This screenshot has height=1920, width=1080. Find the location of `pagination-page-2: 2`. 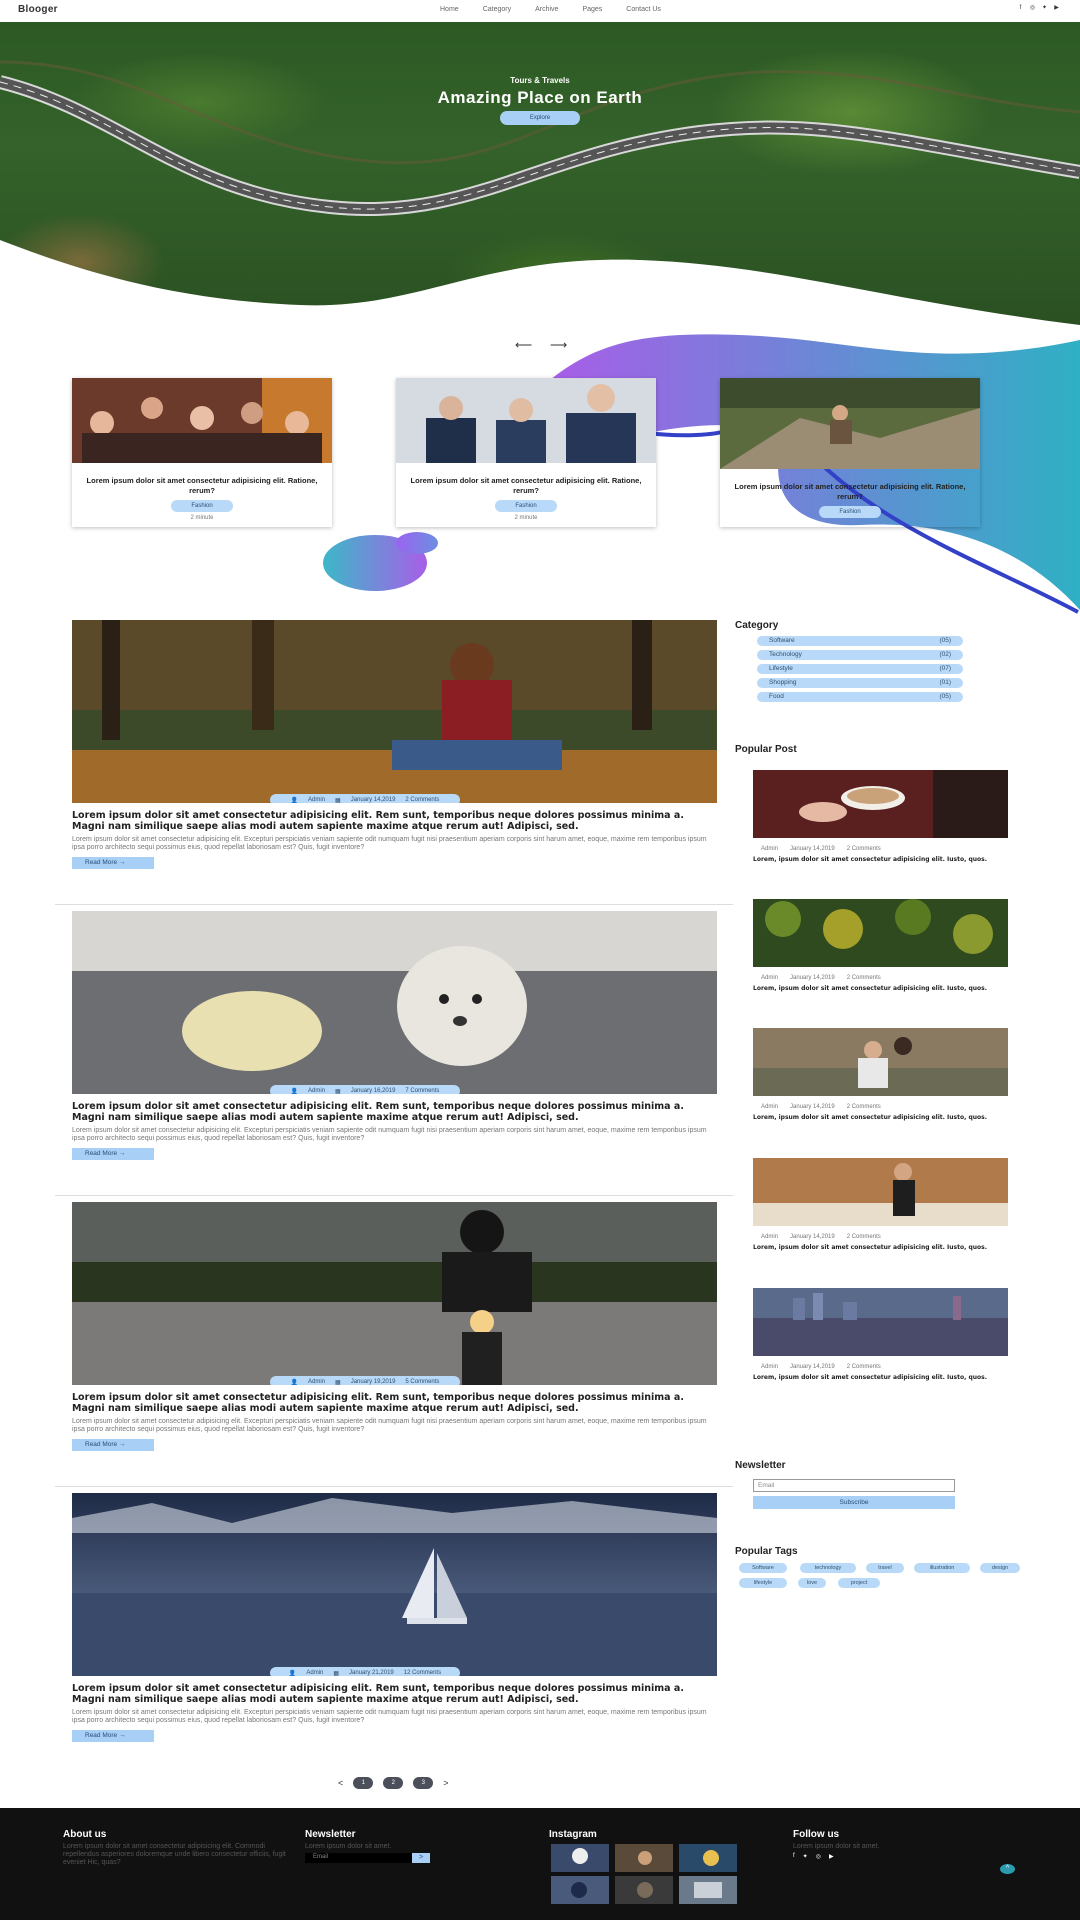

pagination-page-2: 2 is located at coordinates (393, 1783).